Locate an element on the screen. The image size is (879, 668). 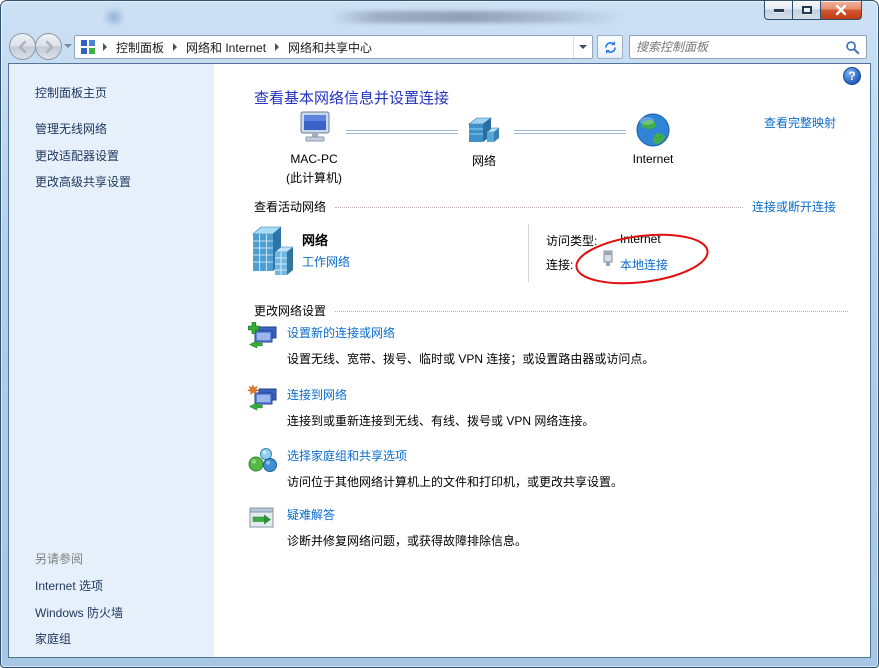
sidebar-item-change-adapter-settings: 更改适配器设置 is located at coordinates (77, 155).